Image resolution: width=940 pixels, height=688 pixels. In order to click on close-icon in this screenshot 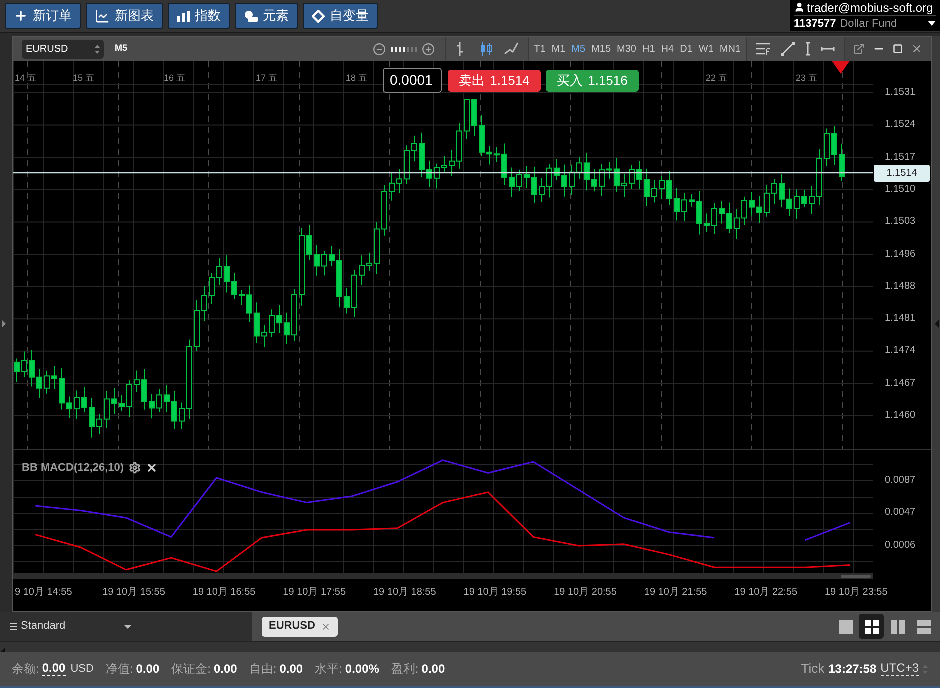, I will do `click(152, 468)`.